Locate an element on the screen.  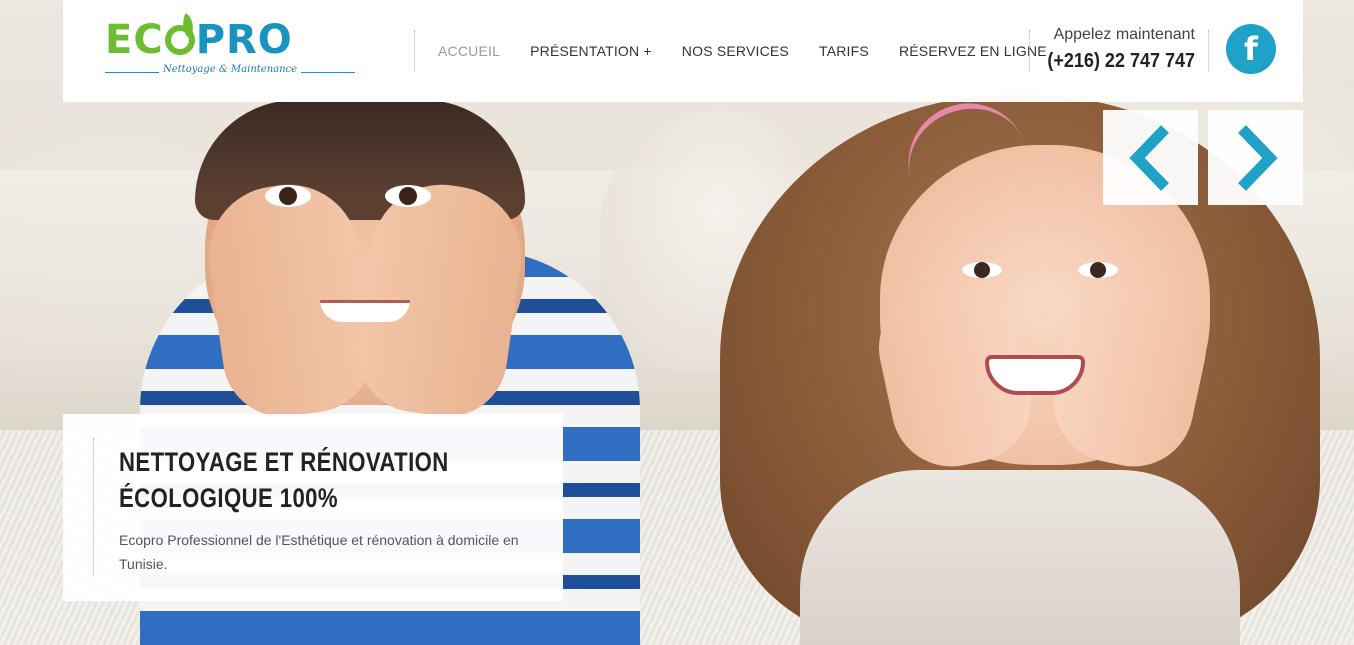
logo-tagline: Nettoyage & Maintenance is located at coordinates (230, 69).